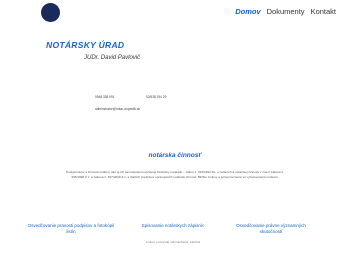 The width and height of the screenshot is (350, 262). Describe the element at coordinates (50, 12) in the screenshot. I see `logo` at that location.